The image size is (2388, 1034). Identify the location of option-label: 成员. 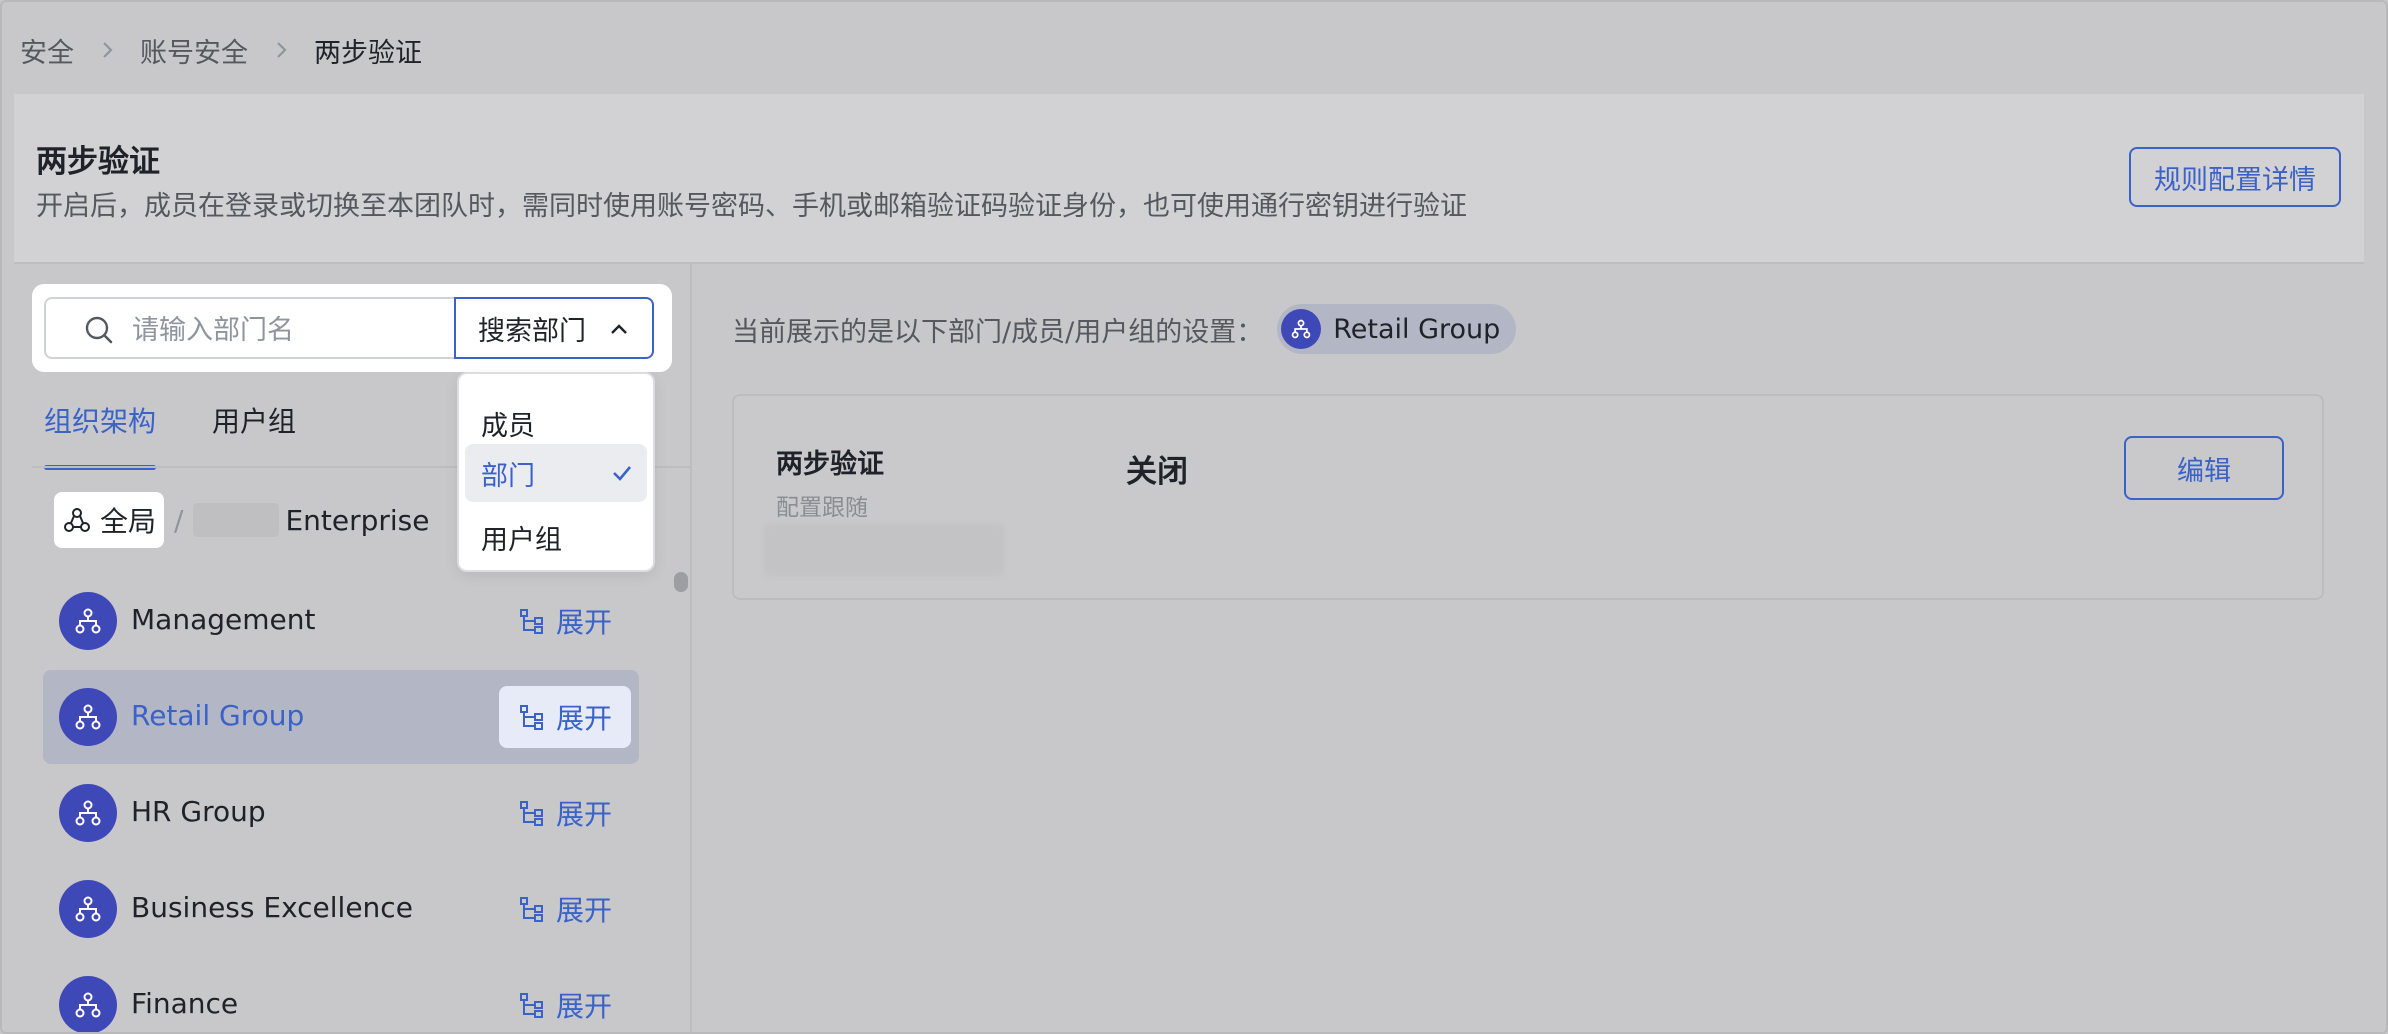
(508, 426).